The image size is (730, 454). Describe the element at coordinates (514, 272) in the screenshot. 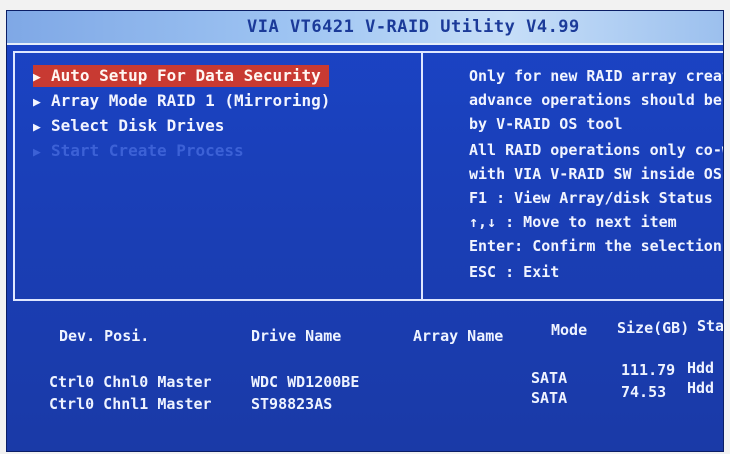

I see `help-line: ESC : Exit` at that location.